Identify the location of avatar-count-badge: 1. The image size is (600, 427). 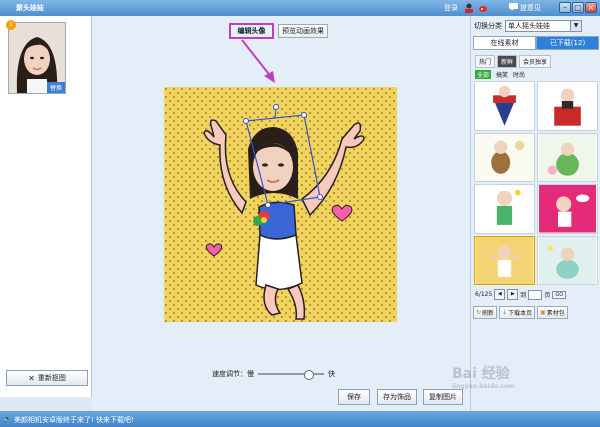
(11, 25).